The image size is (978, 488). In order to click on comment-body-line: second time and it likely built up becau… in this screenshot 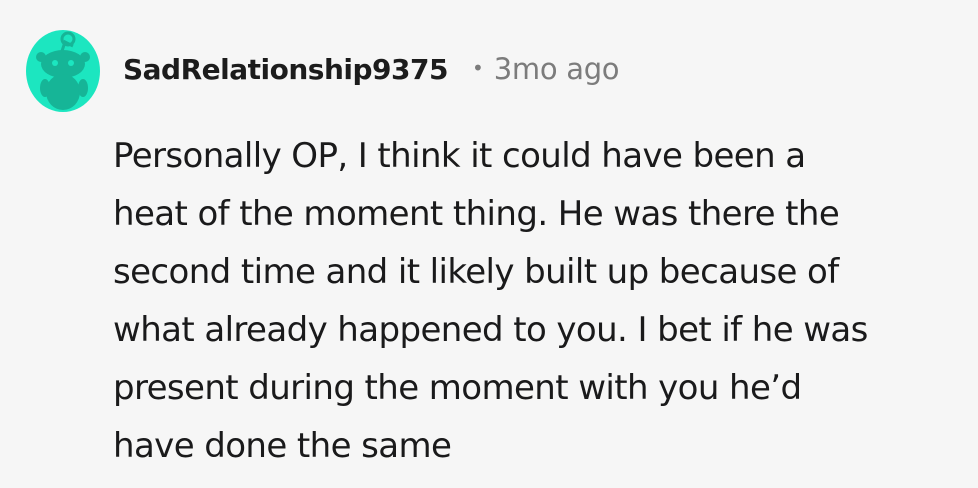, I will do `click(476, 272)`.